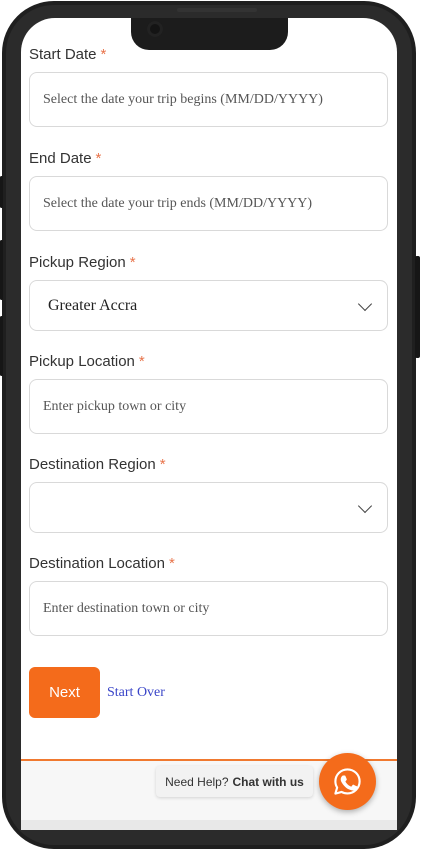 The height and width of the screenshot is (852, 421). I want to click on whatsapp-button, so click(347, 781).